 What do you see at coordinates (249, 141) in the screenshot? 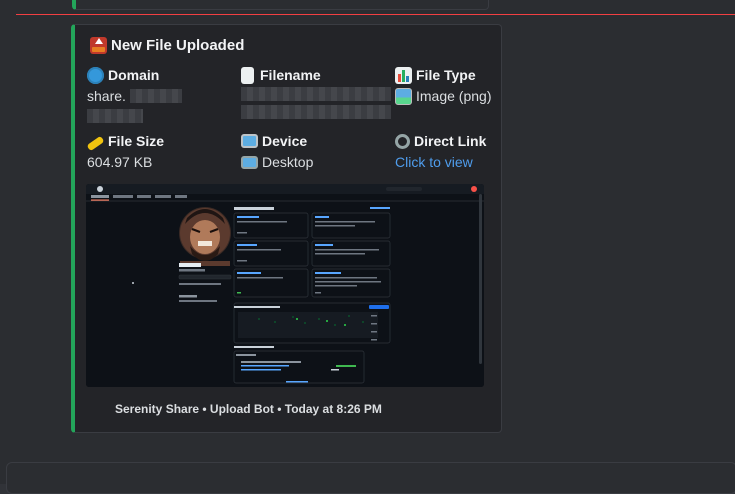
I see `monitor-icon` at bounding box center [249, 141].